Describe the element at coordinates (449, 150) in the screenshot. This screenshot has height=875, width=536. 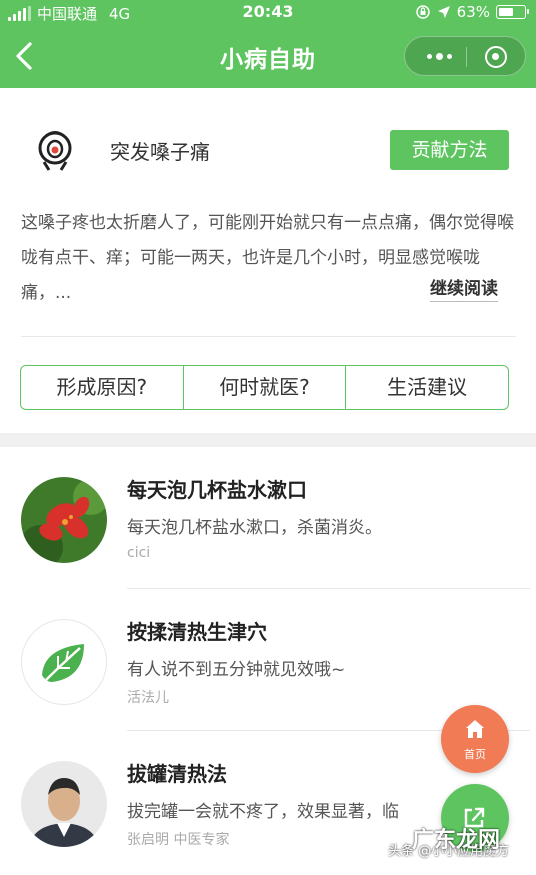
I see `contribute-button: 贡献方法` at that location.